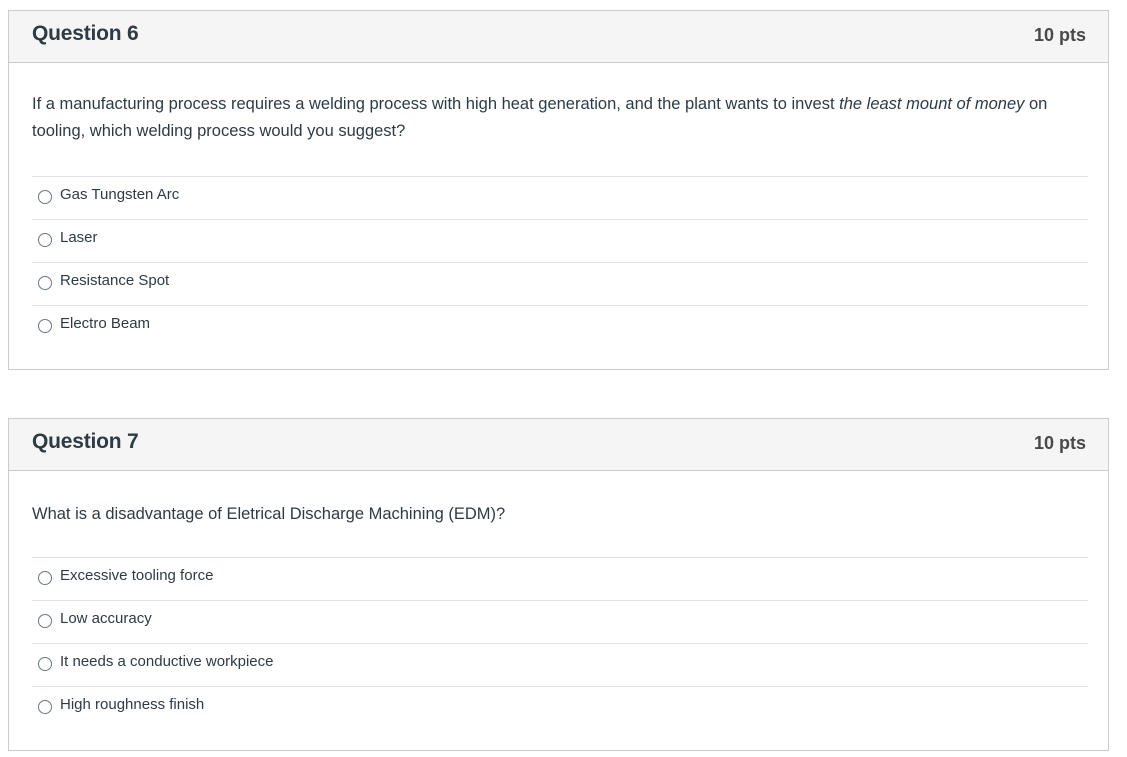 The image size is (1127, 757). Describe the element at coordinates (79, 237) in the screenshot. I see `answer-label: Laser` at that location.